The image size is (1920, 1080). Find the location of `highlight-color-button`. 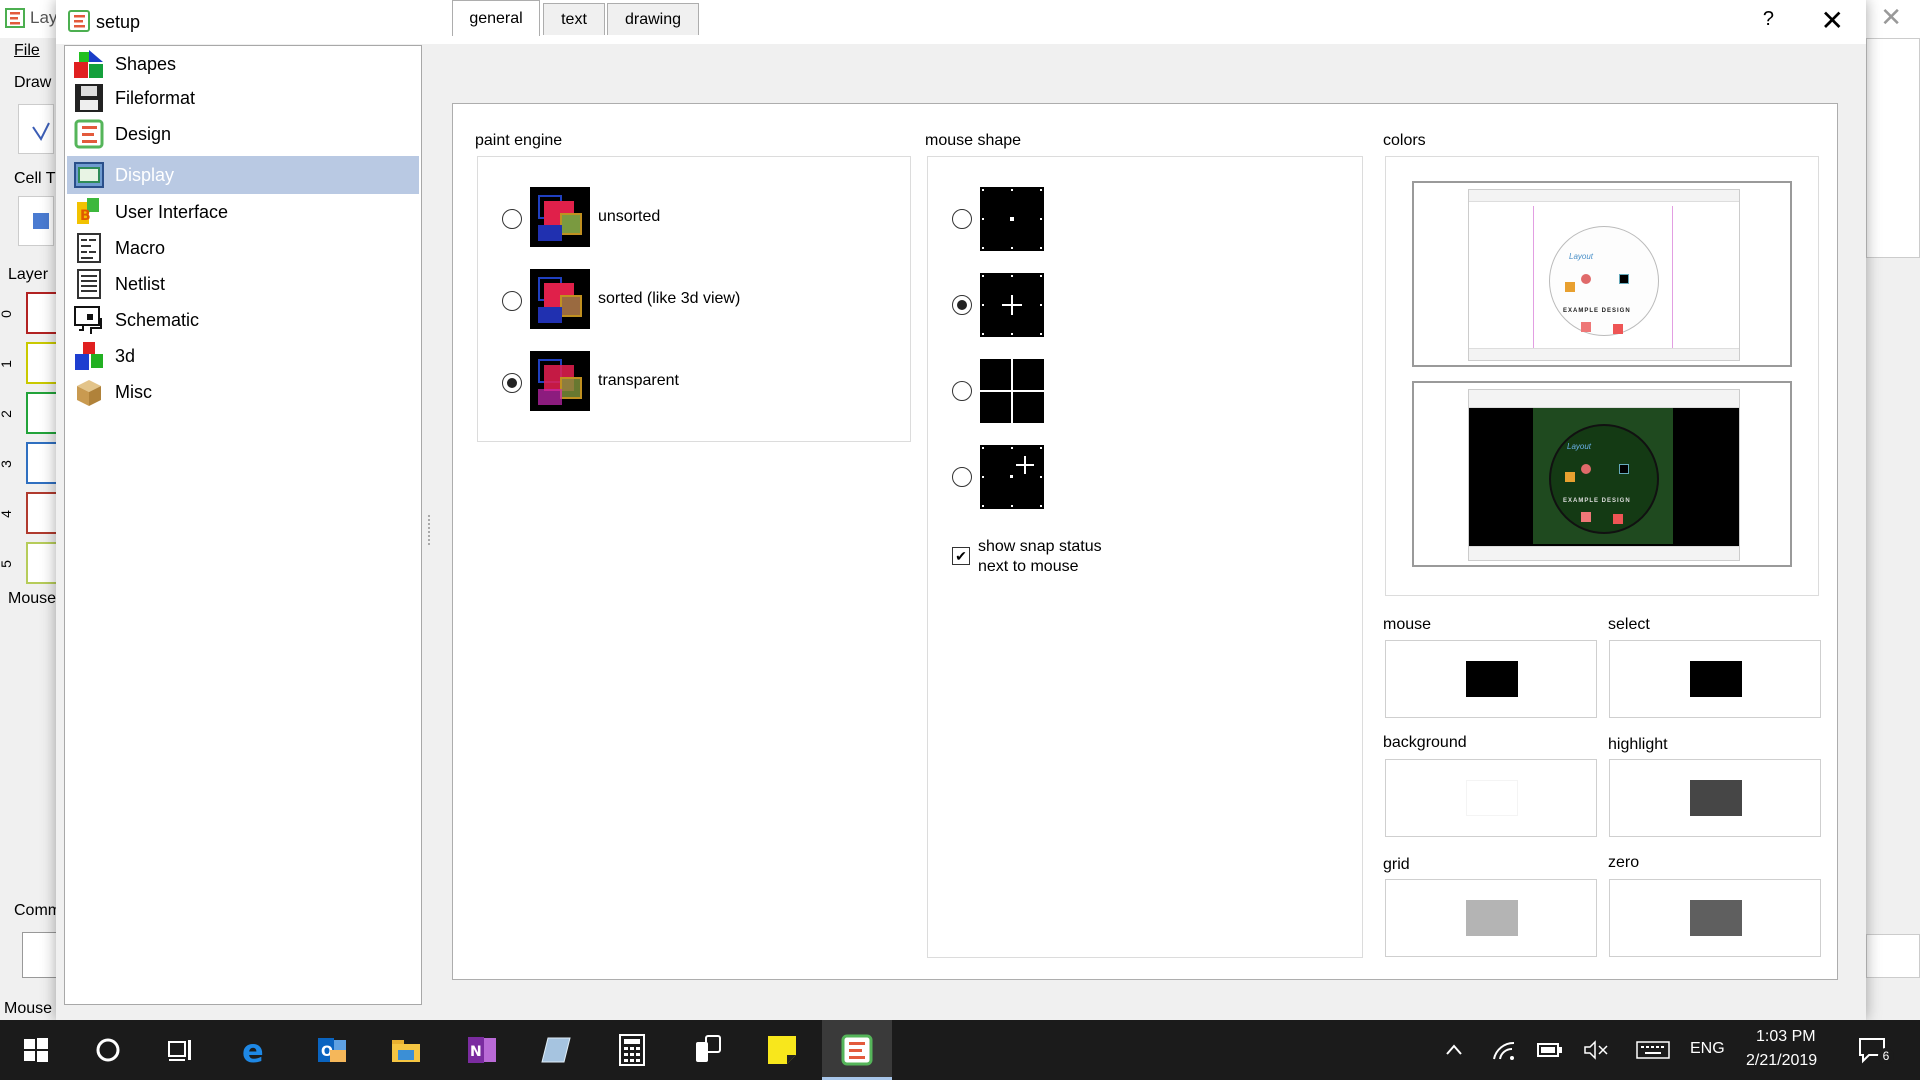

highlight-color-button is located at coordinates (1715, 798).